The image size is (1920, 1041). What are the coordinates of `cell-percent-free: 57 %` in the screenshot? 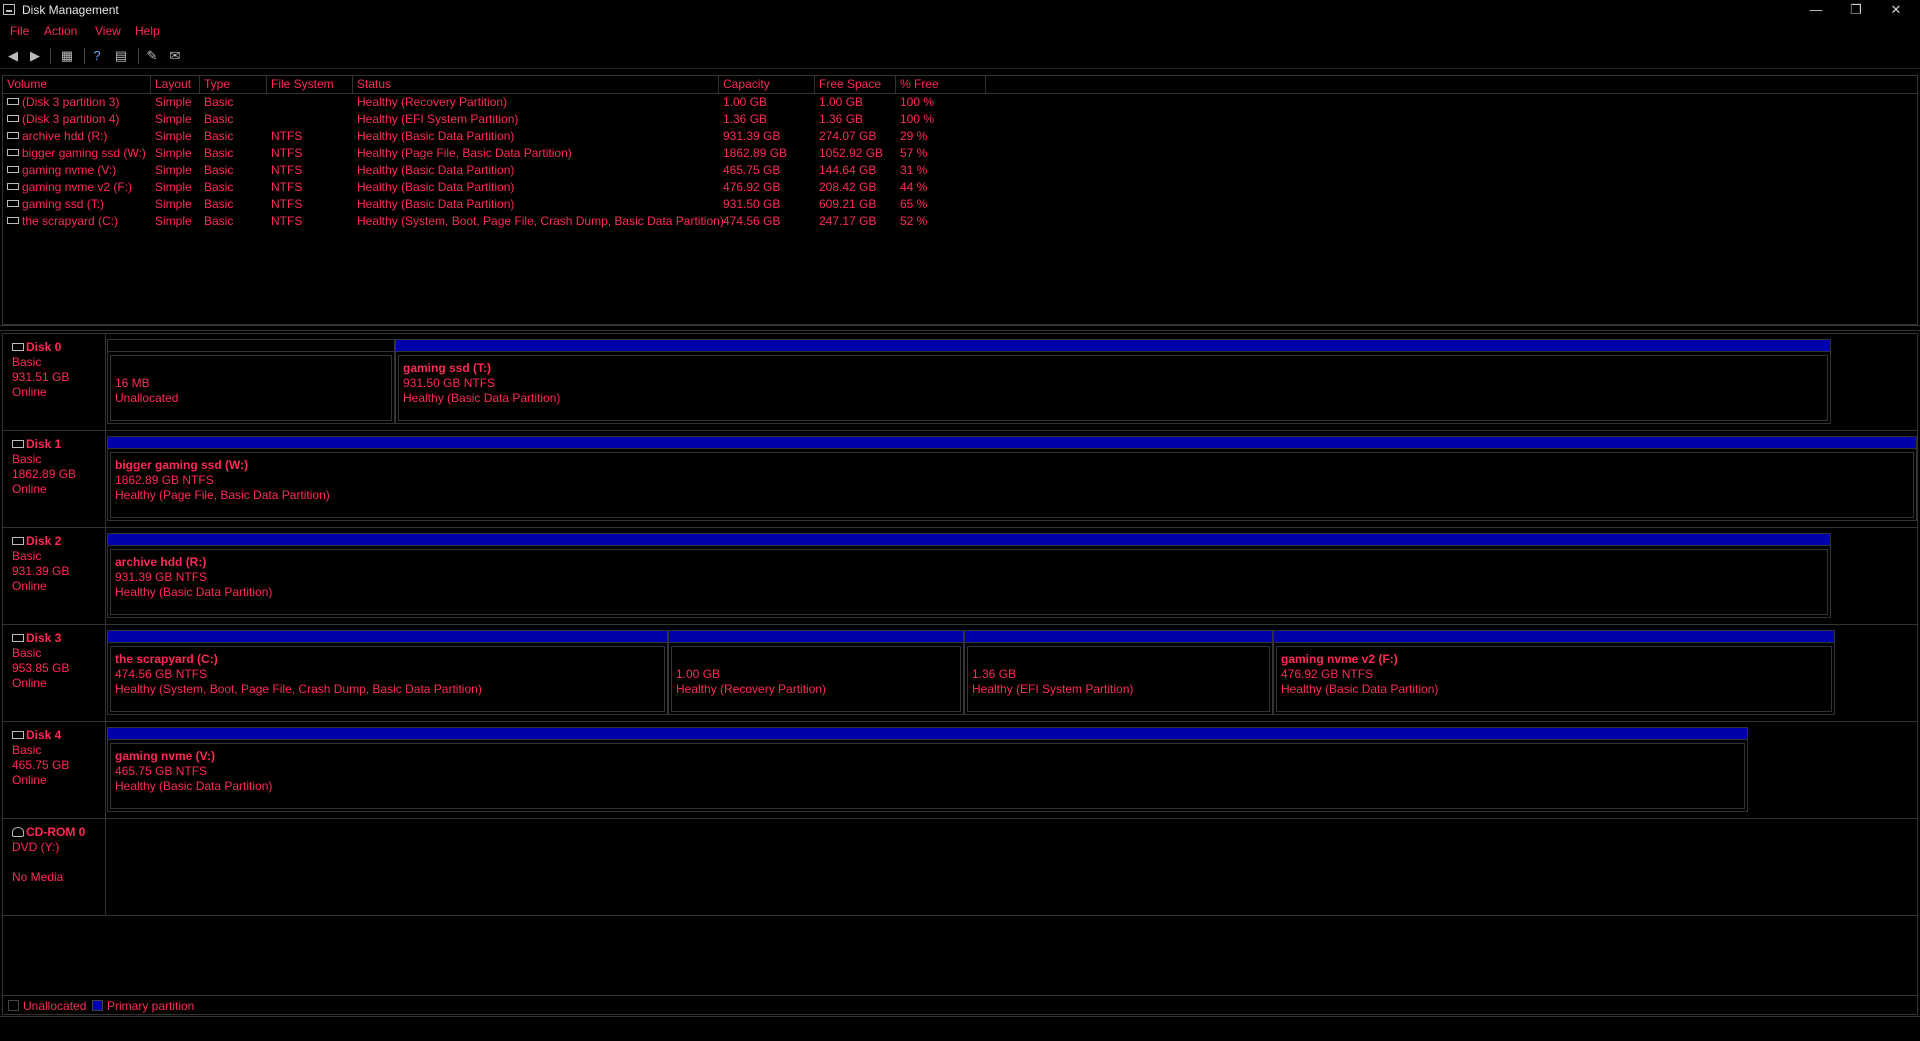 It's located at (914, 153).